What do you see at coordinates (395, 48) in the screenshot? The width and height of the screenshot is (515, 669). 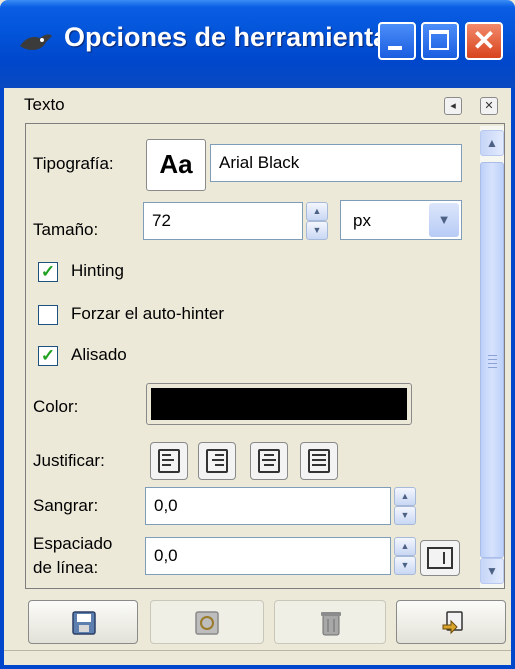 I see `minimize-icon` at bounding box center [395, 48].